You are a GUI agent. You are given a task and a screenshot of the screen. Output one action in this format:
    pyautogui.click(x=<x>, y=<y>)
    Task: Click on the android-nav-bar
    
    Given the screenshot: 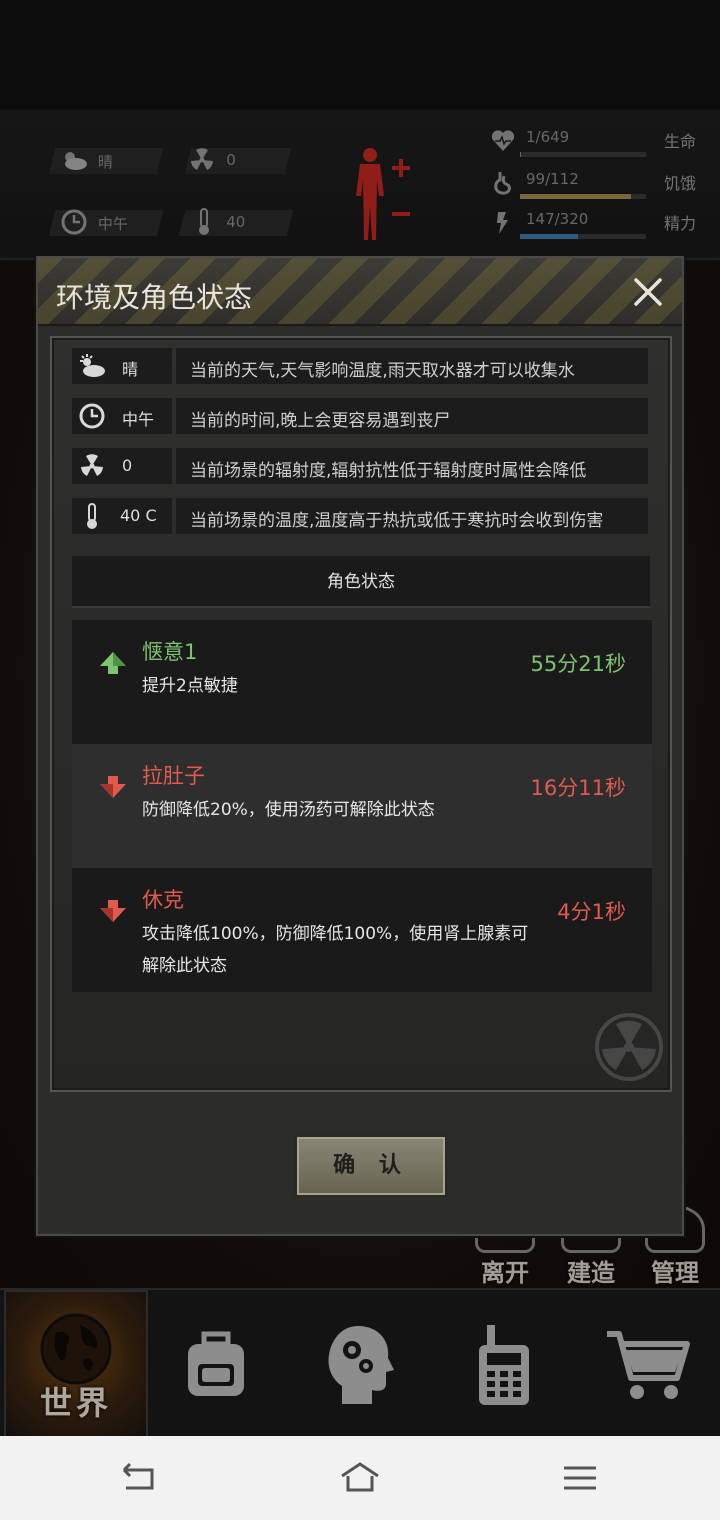 What is the action you would take?
    pyautogui.click(x=360, y=1478)
    